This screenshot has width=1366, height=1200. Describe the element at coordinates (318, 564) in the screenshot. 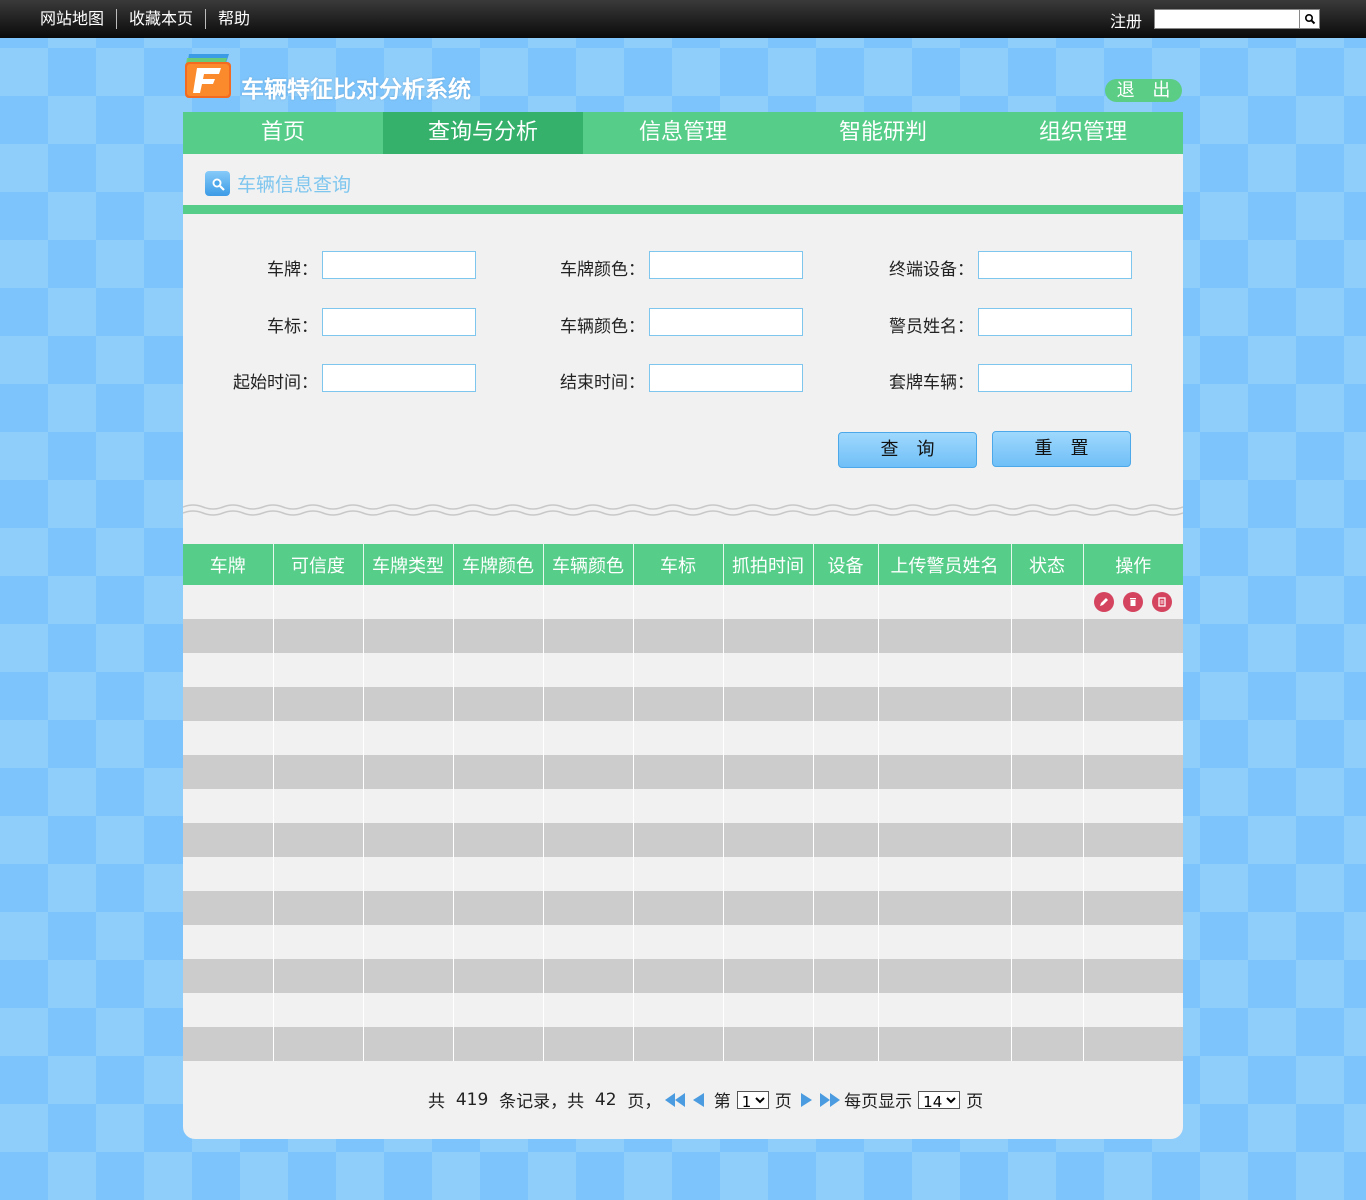

I see `col-confidence: 可信度` at that location.